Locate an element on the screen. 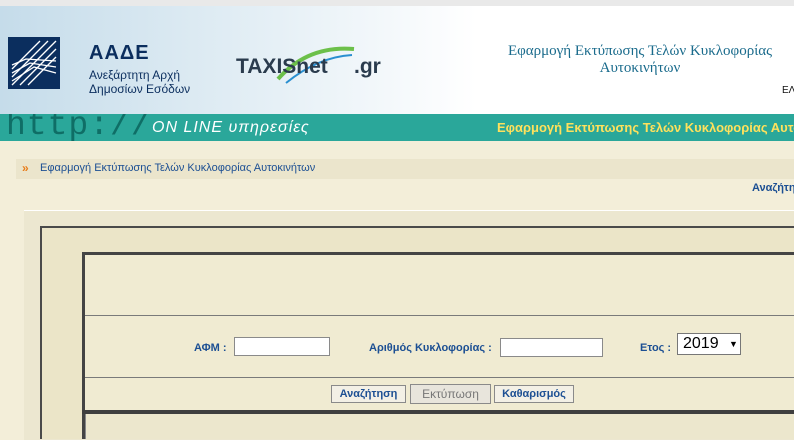 The image size is (794, 440). language-link: ΕΛ is located at coordinates (788, 90).